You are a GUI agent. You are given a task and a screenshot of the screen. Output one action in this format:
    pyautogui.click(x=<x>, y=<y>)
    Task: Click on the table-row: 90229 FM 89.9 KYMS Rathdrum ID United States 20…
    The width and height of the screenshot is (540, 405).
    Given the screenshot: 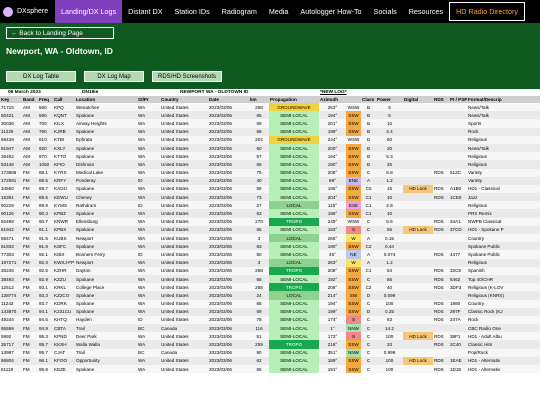 What is the action you would take?
    pyautogui.click(x=270, y=205)
    